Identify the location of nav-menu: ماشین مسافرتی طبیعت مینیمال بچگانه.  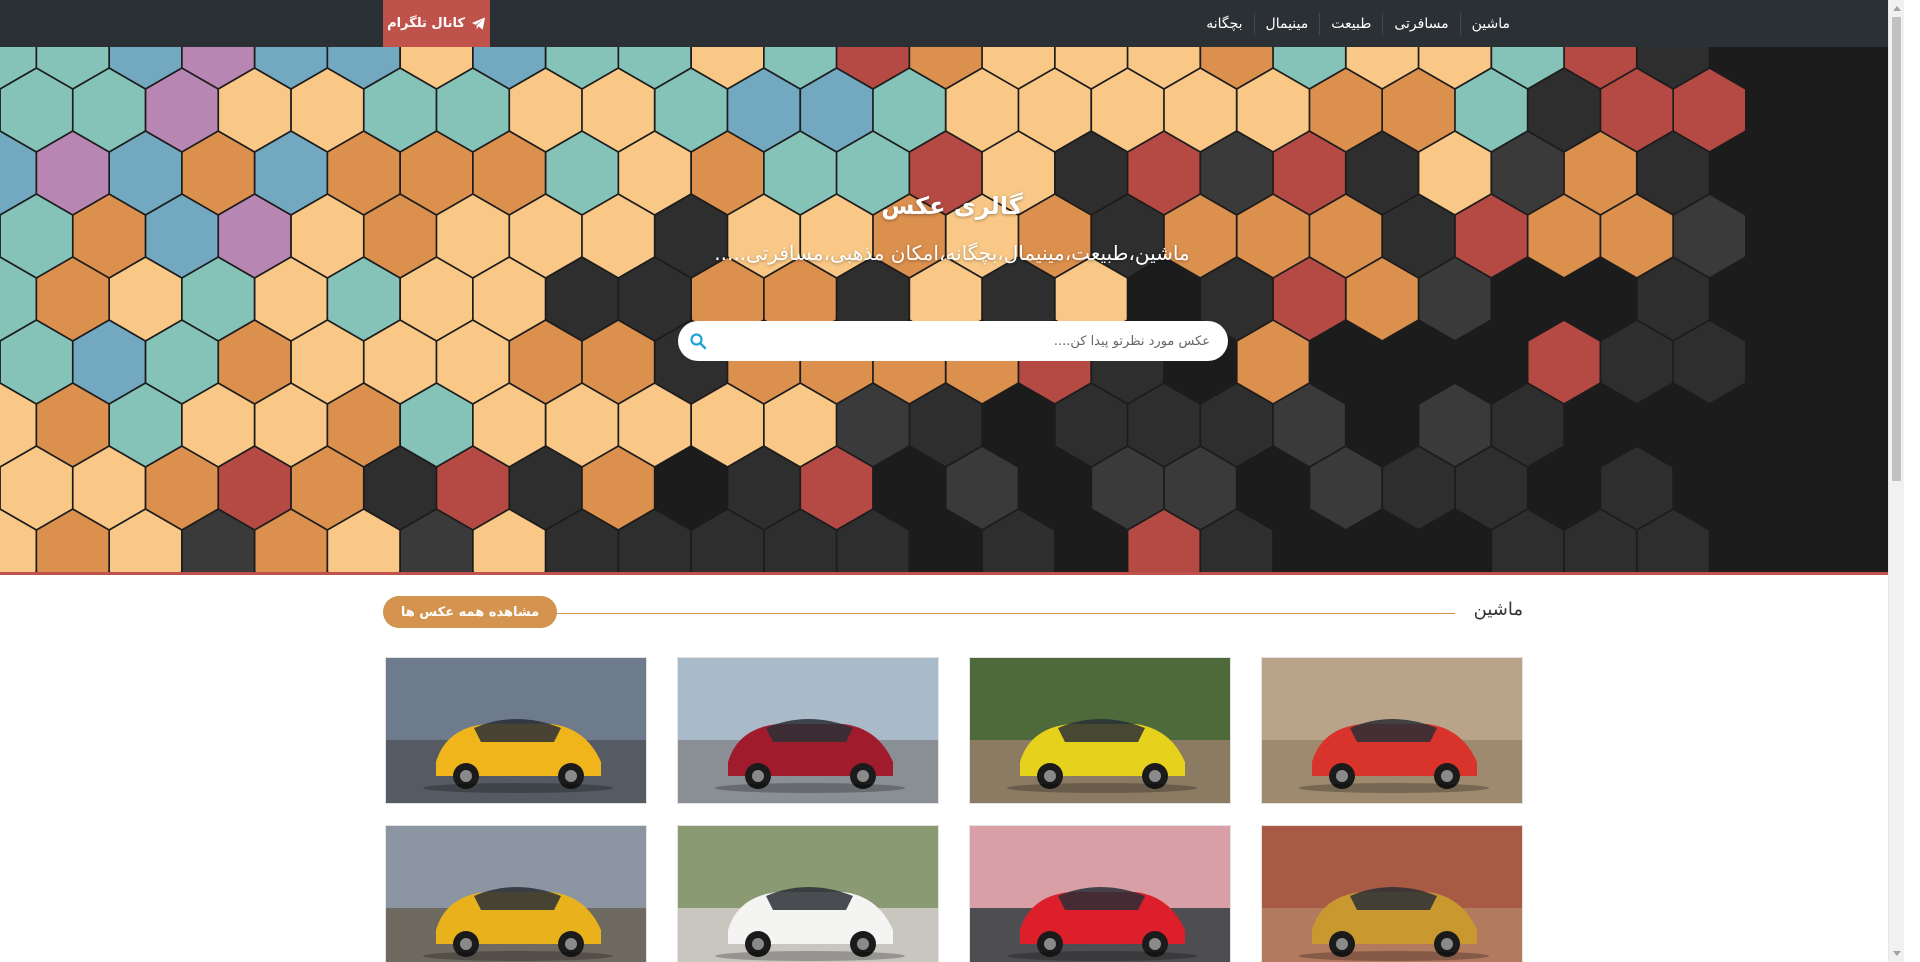
(1352, 23).